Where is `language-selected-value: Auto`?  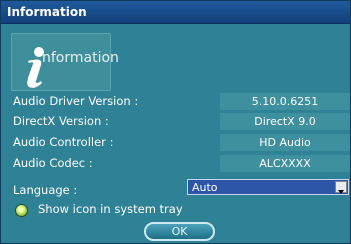 language-selected-value: Auto is located at coordinates (205, 187).